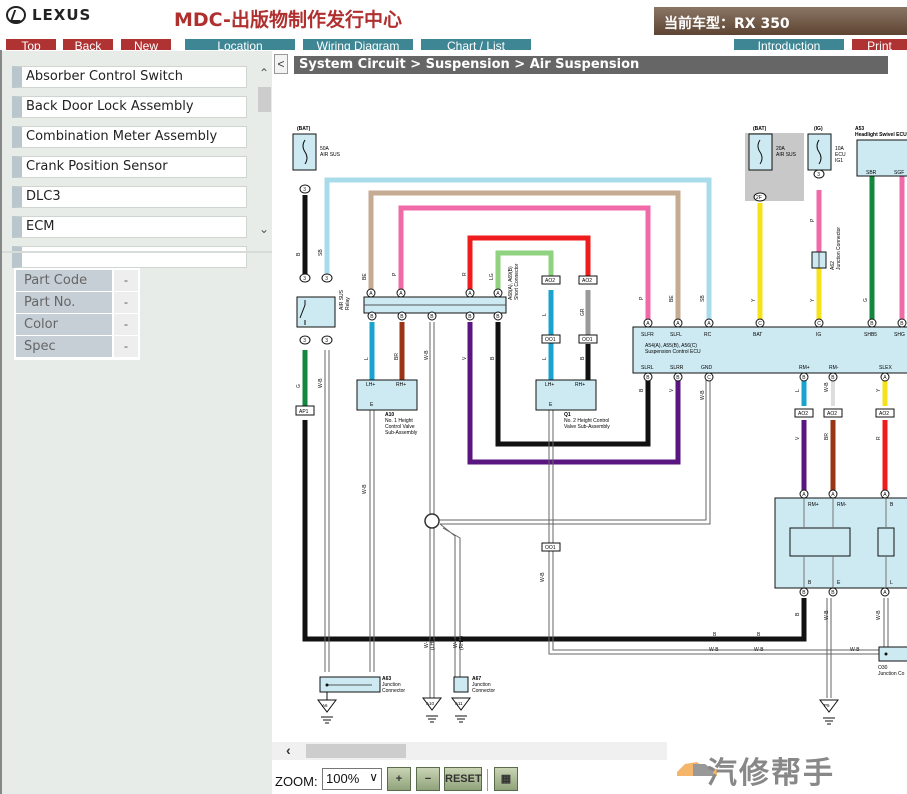  Describe the element at coordinates (428, 779) in the screenshot. I see `zoom-out-button: −` at that location.